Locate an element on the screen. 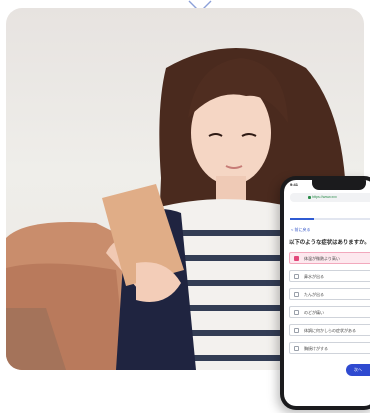 Image resolution: width=370 pixels, height=413 pixels. option-label: たんが出る is located at coordinates (314, 294).